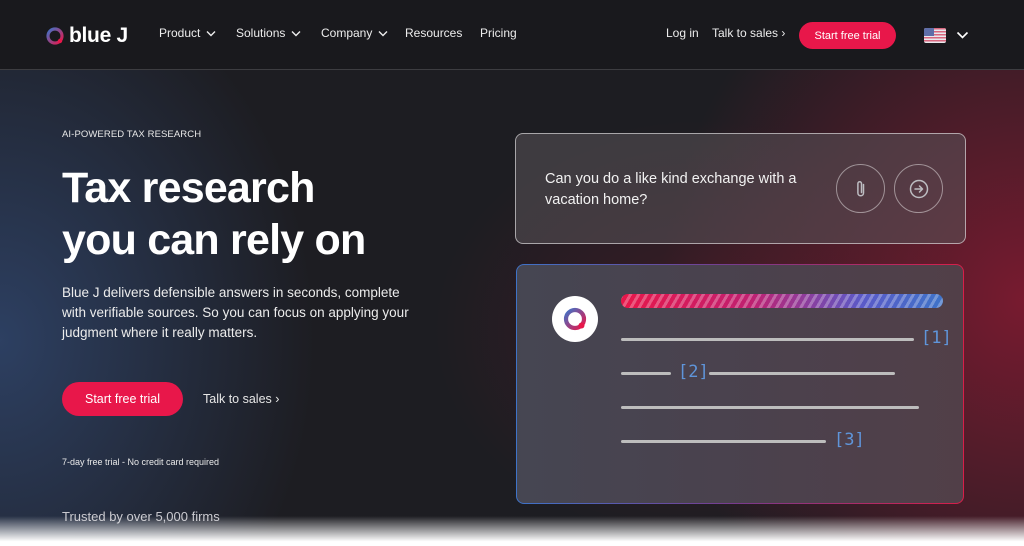  What do you see at coordinates (748, 33) in the screenshot?
I see `talk-to-sales-link: Talk to sales ›` at bounding box center [748, 33].